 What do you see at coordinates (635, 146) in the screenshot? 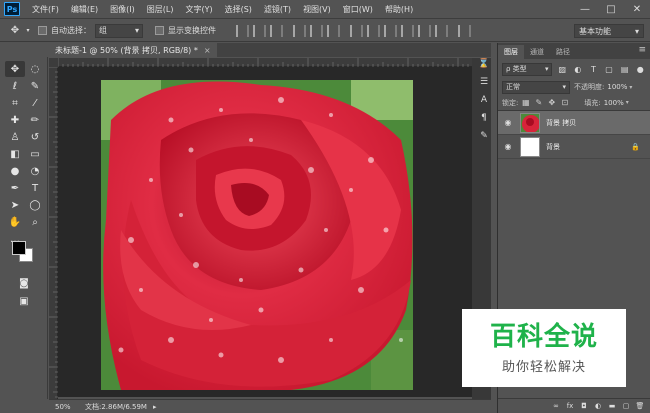
I see `lock-icon: 🔒` at bounding box center [635, 146].